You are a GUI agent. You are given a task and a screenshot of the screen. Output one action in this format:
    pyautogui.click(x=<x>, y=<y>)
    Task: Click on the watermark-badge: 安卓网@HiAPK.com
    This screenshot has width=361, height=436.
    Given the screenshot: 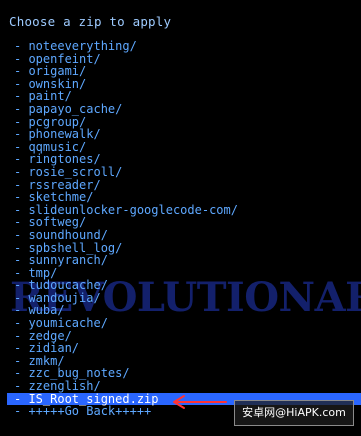 What is the action you would take?
    pyautogui.click(x=294, y=413)
    